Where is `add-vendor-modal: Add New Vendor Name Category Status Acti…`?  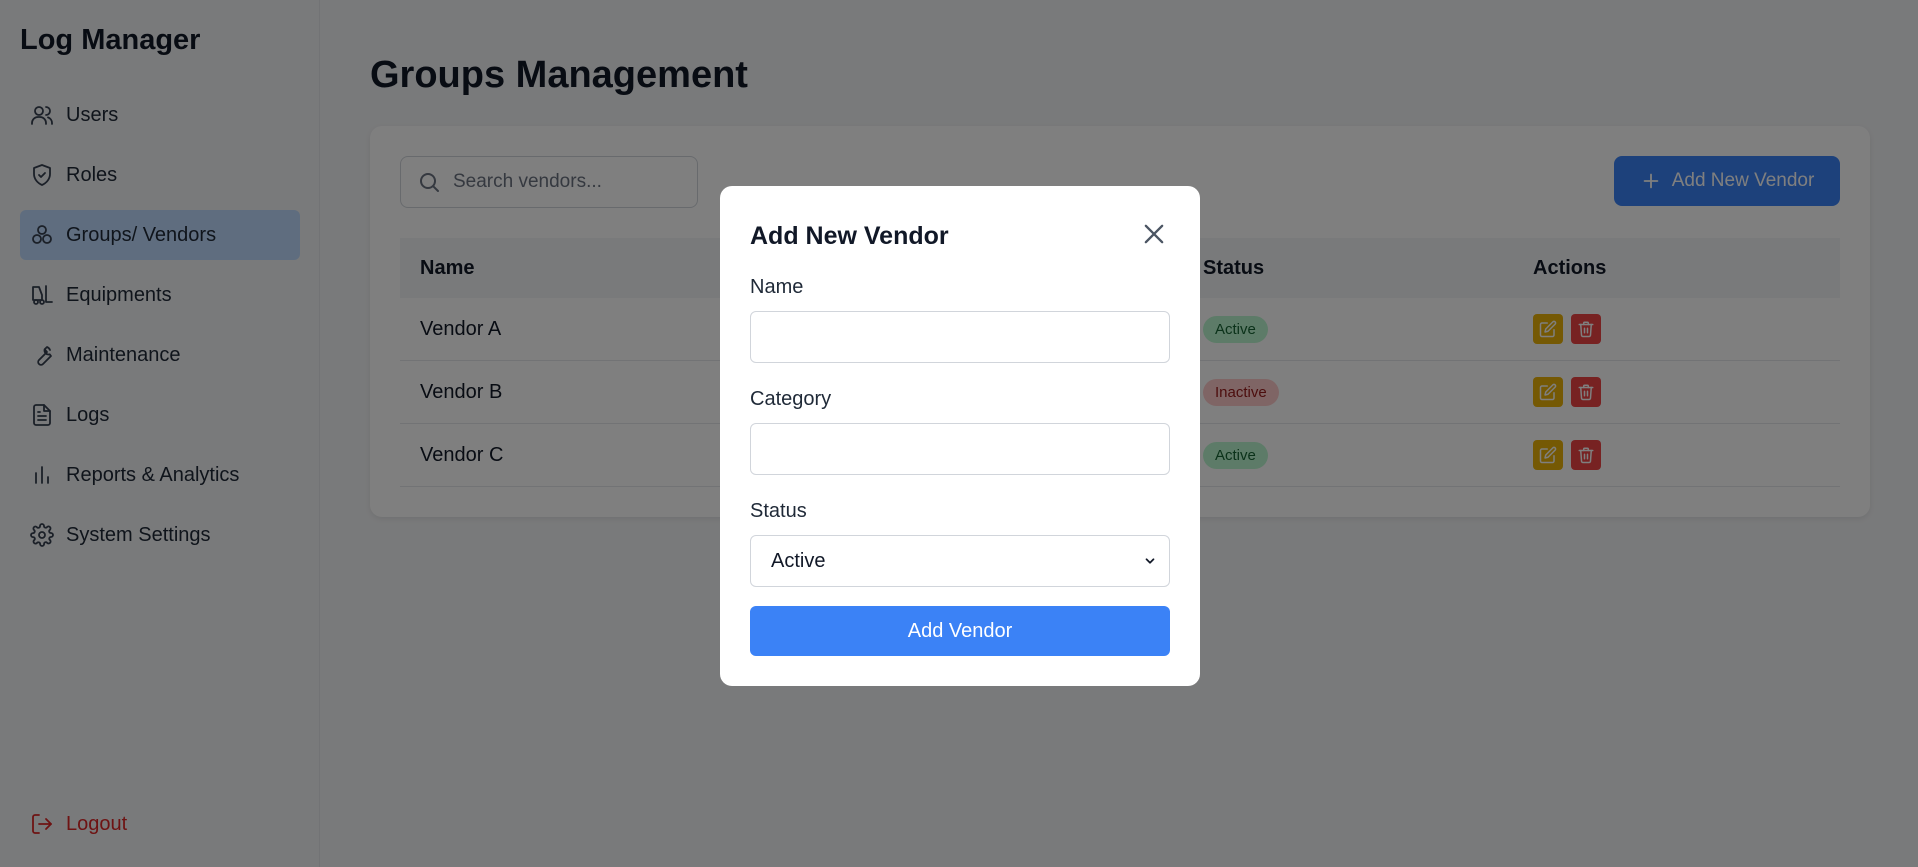
add-vendor-modal: Add New Vendor Name Category Status Acti… is located at coordinates (960, 436).